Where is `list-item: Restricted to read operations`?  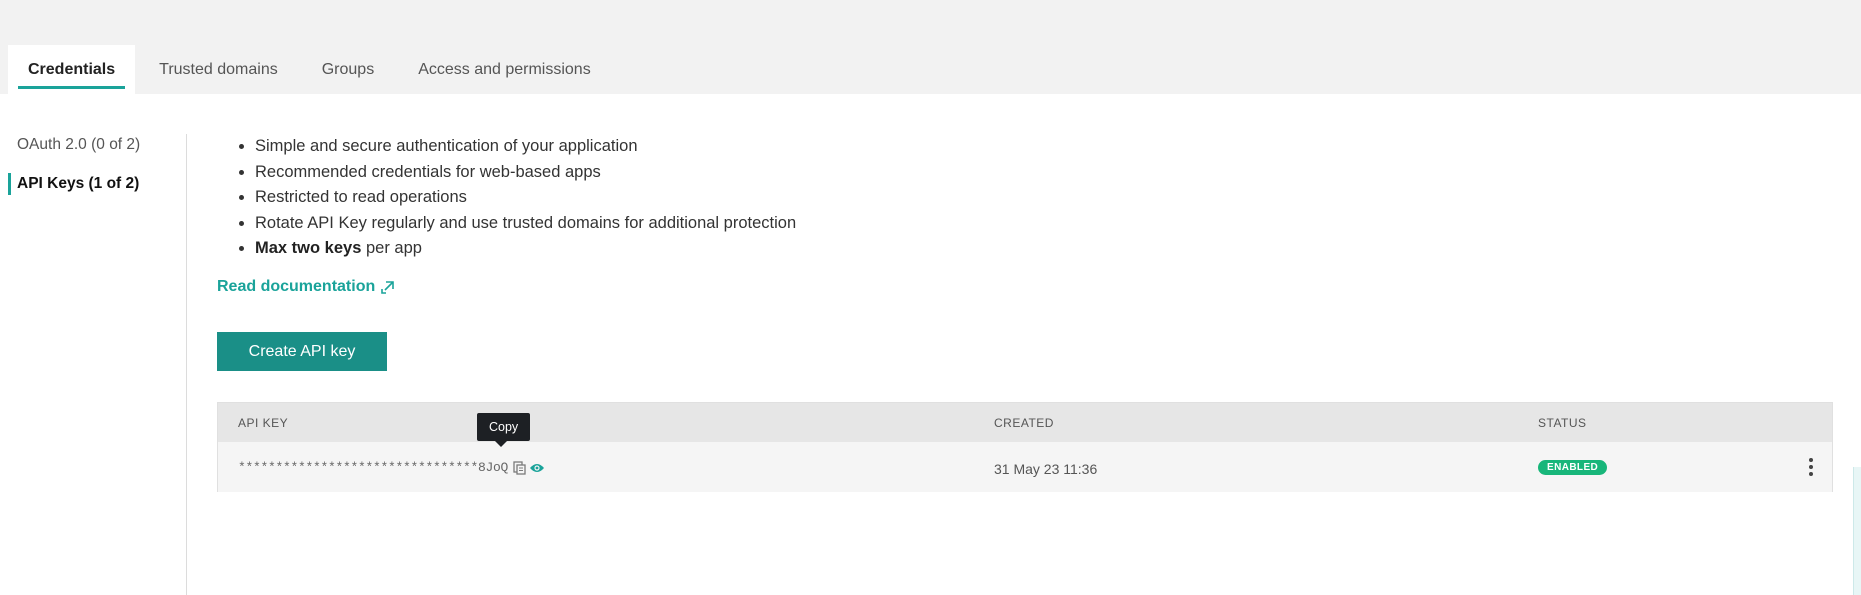 list-item: Restricted to read operations is located at coordinates (516, 198).